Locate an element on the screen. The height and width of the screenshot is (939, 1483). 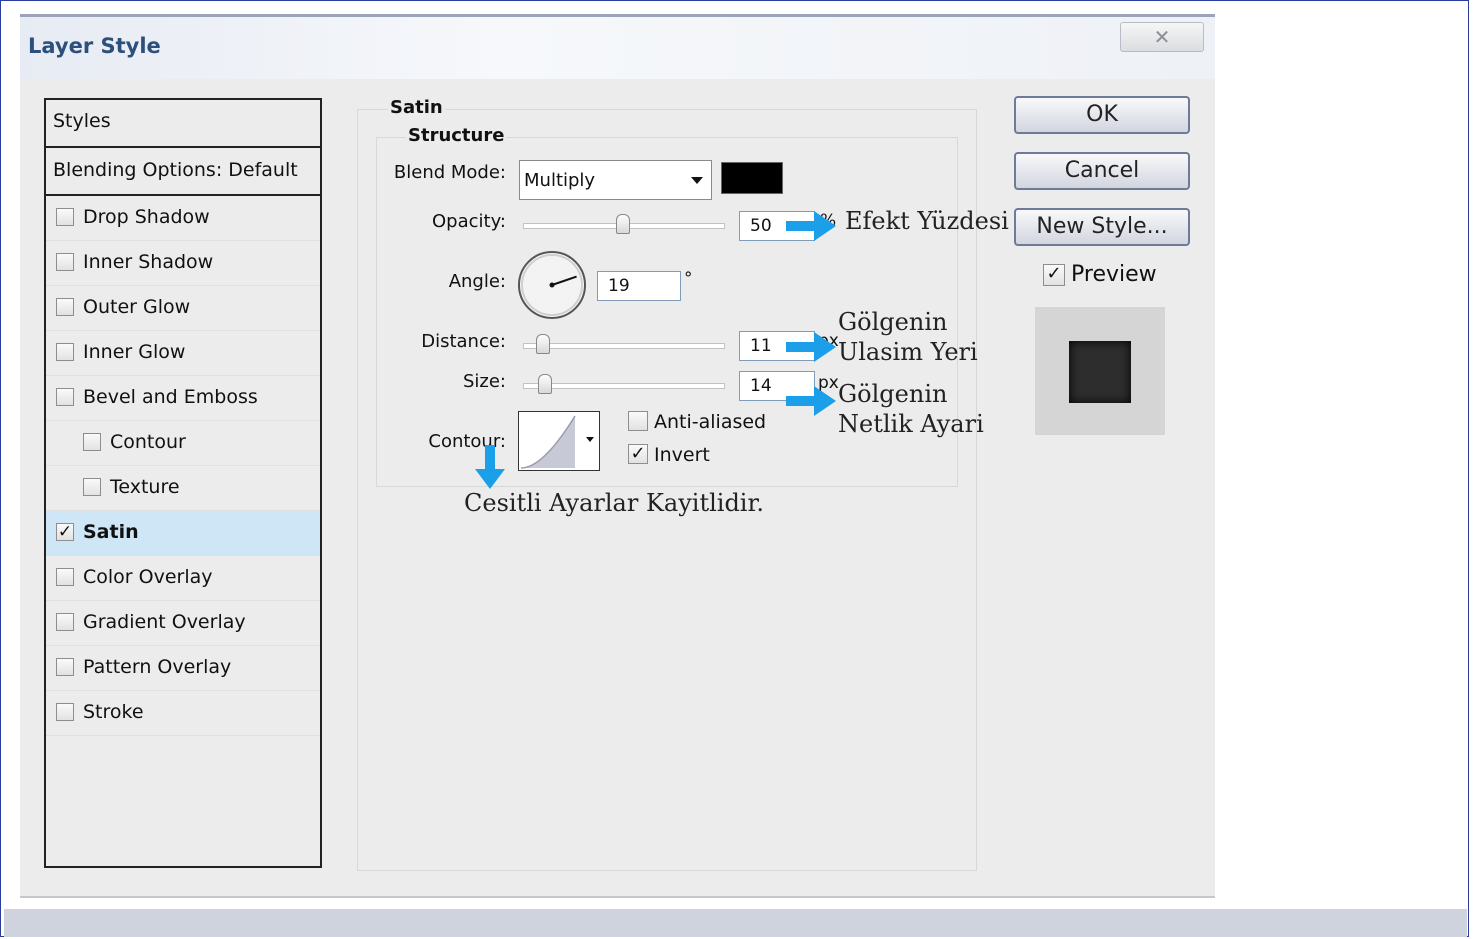
footer-band is located at coordinates (735, 923).